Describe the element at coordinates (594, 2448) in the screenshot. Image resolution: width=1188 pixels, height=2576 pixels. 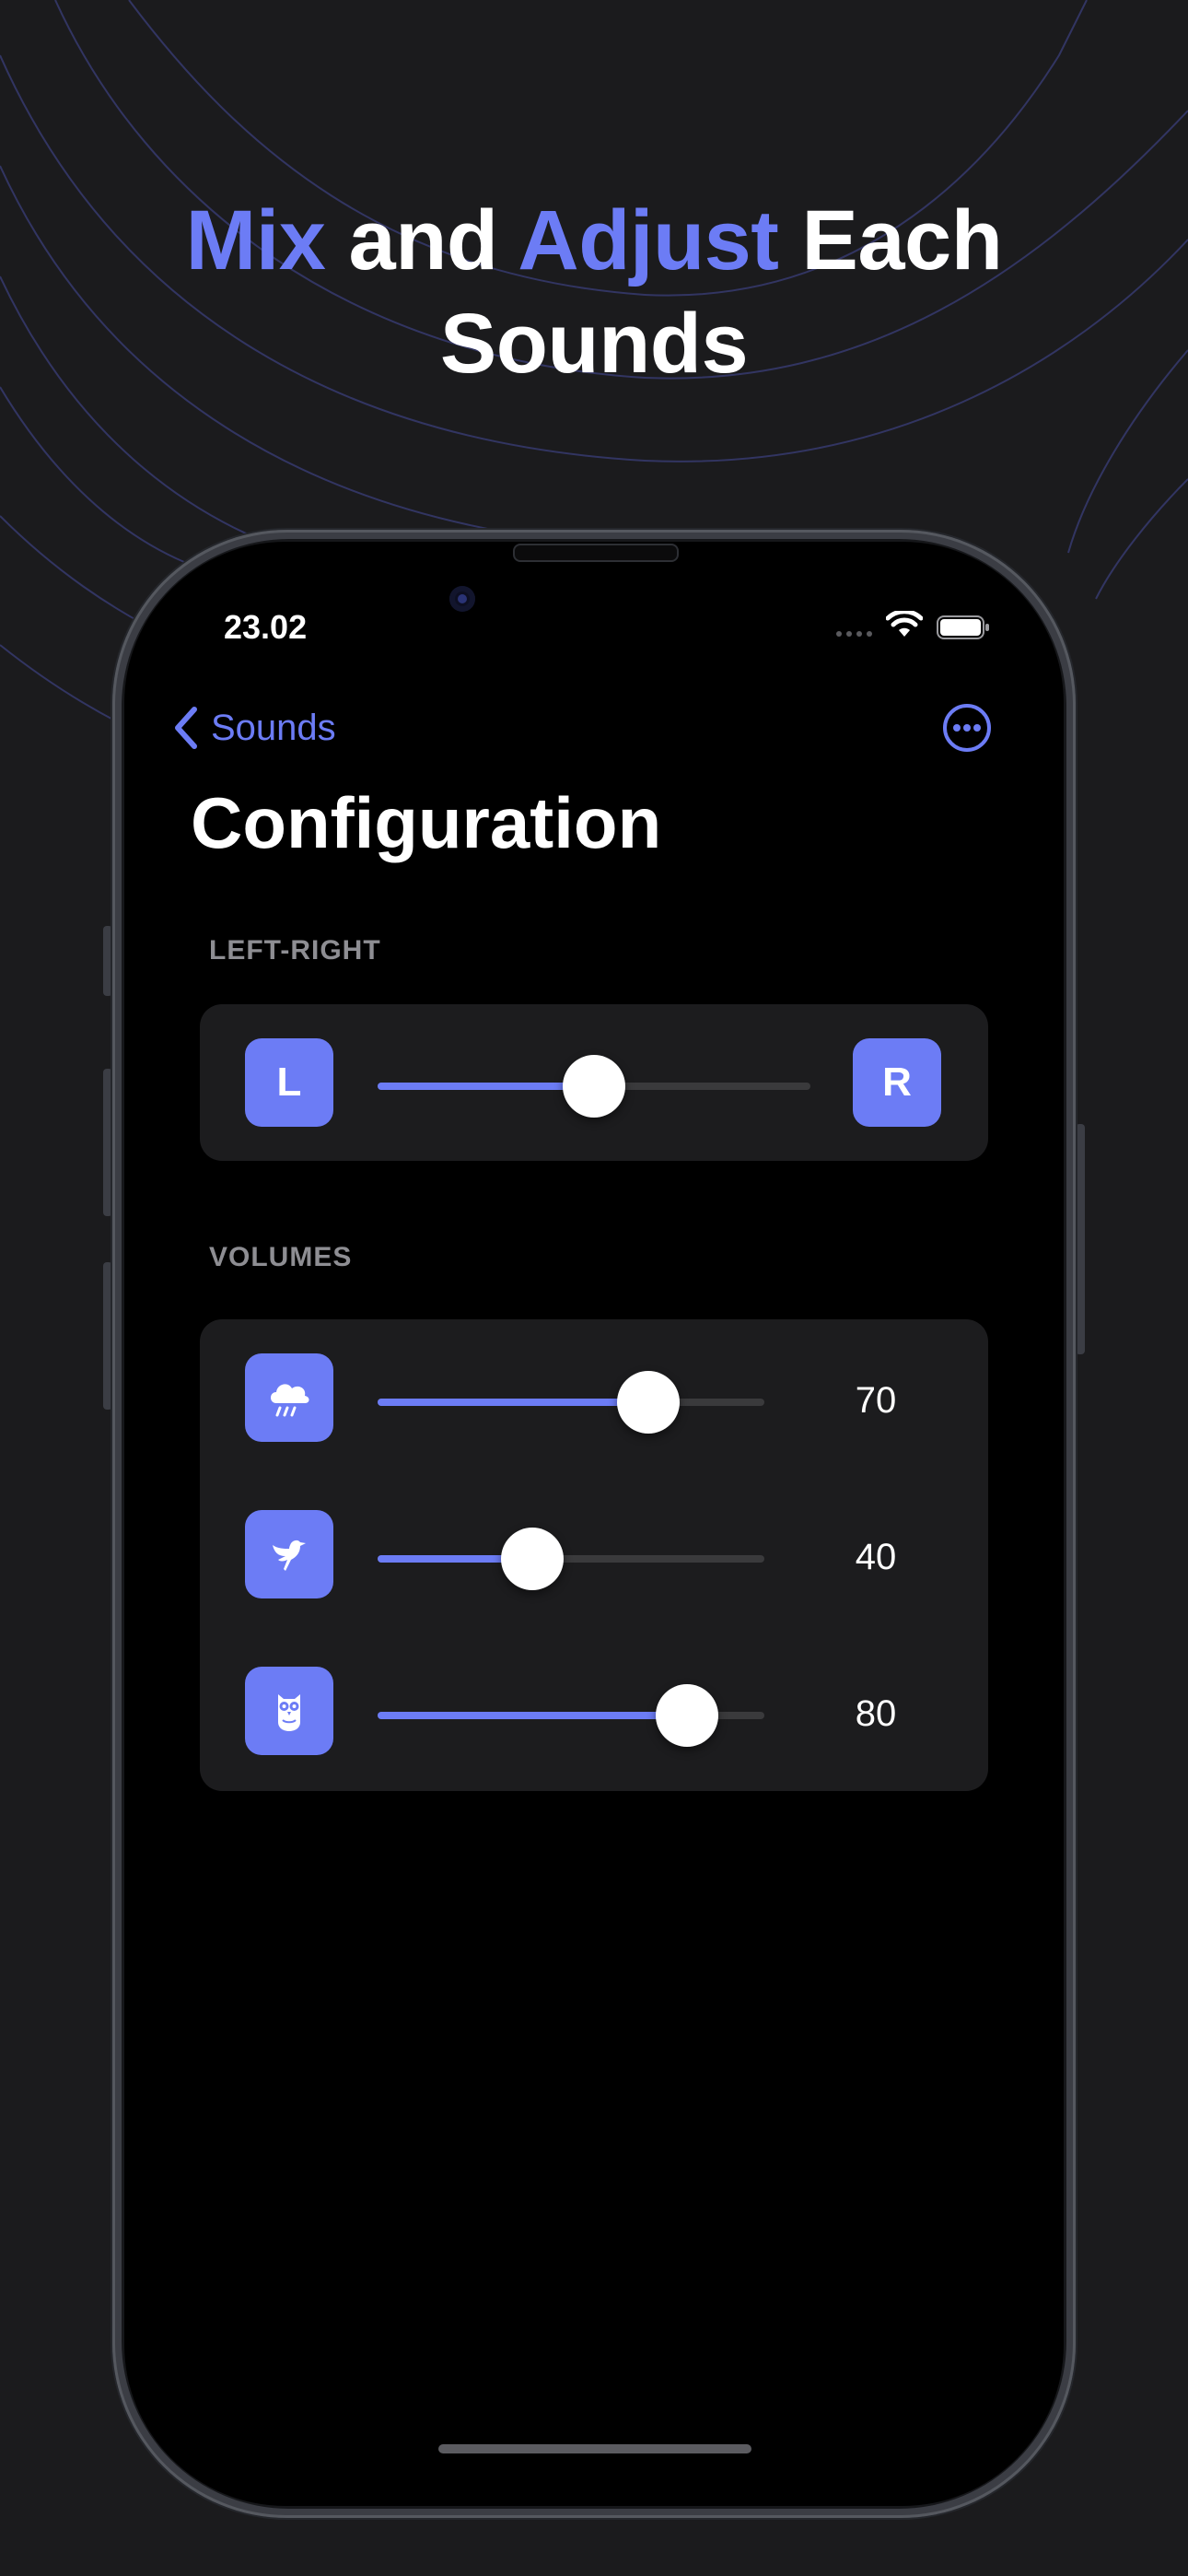
I see `home-indicator` at that location.